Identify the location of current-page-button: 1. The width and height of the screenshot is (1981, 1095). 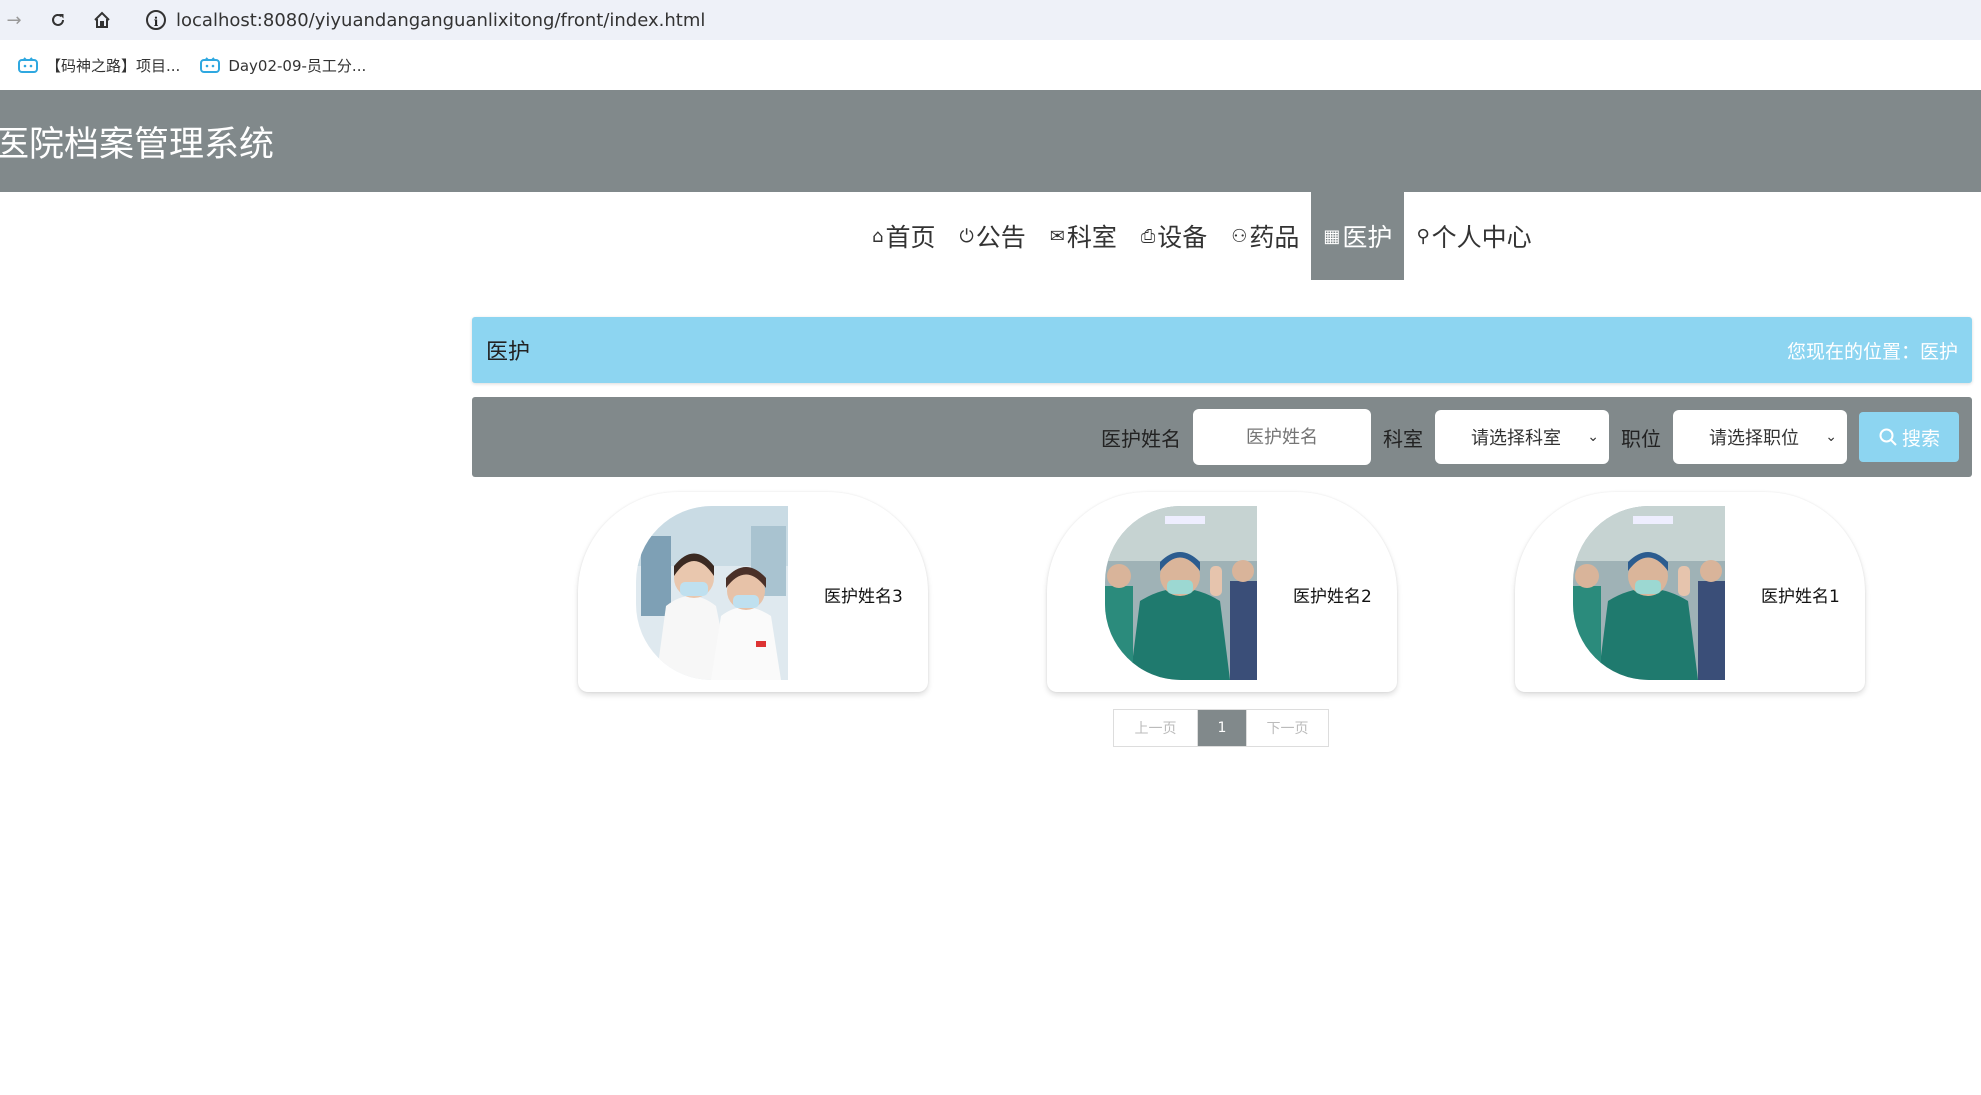
(1222, 728).